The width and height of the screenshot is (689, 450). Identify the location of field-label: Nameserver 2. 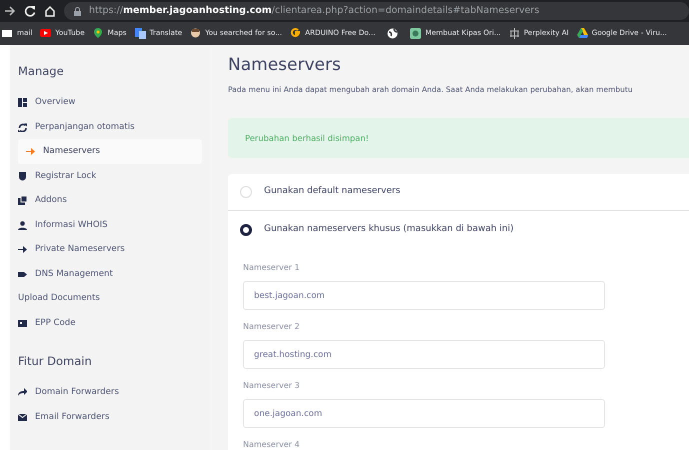
(272, 327).